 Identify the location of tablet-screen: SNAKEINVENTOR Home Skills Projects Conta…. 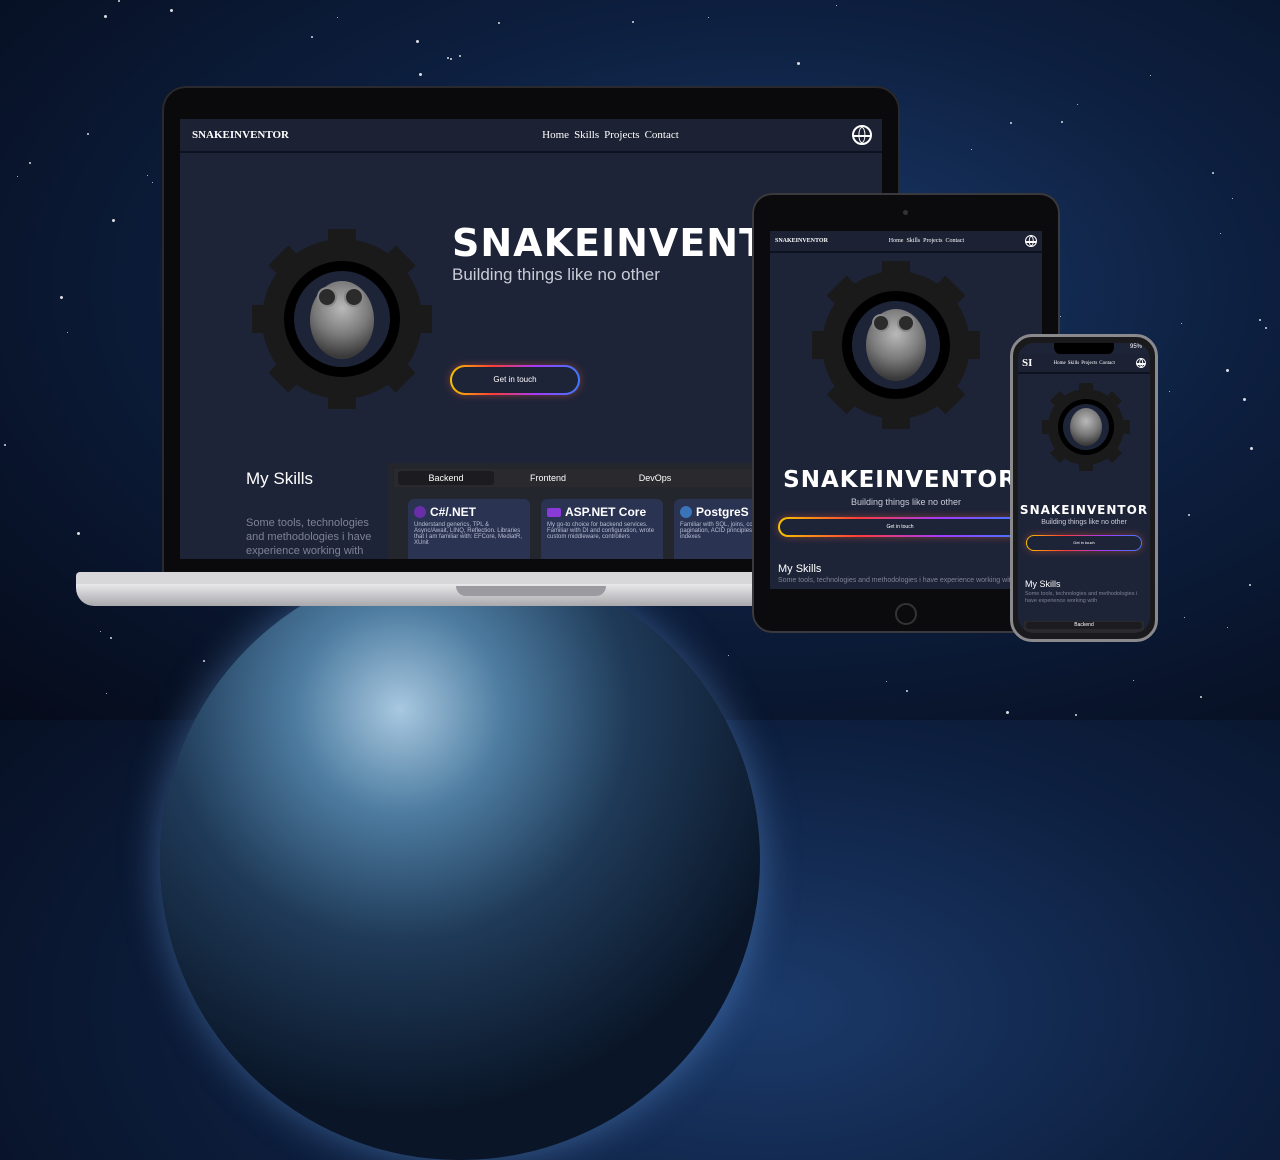
(906, 410).